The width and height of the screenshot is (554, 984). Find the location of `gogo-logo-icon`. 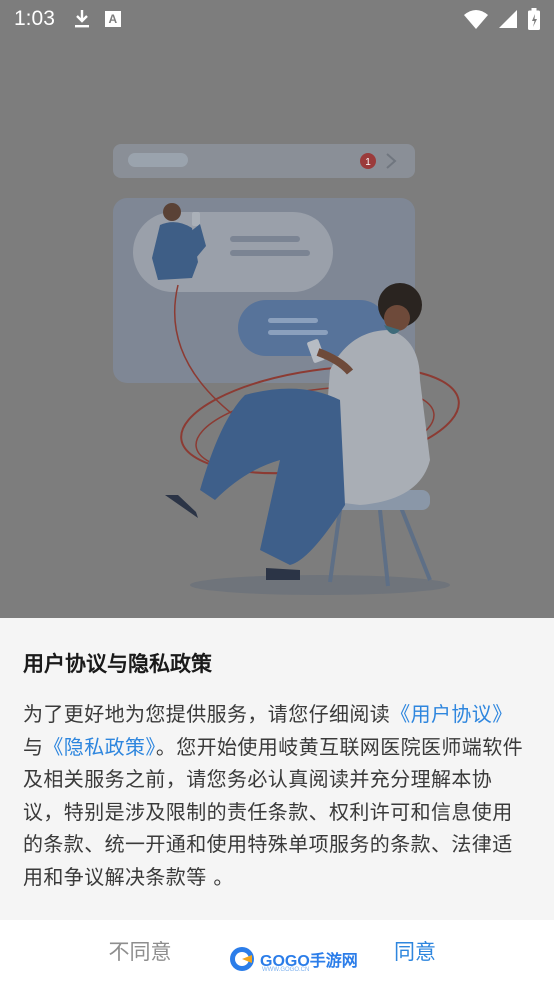

gogo-logo-icon is located at coordinates (242, 959).